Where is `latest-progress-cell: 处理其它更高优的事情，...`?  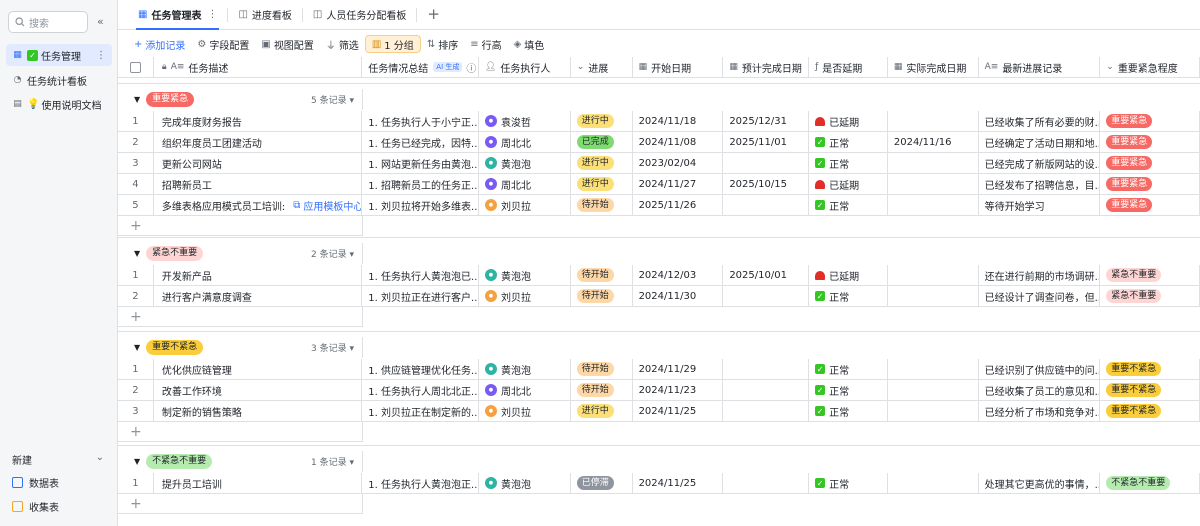
latest-progress-cell: 处理其它更高优的事情，... is located at coordinates (1039, 483).